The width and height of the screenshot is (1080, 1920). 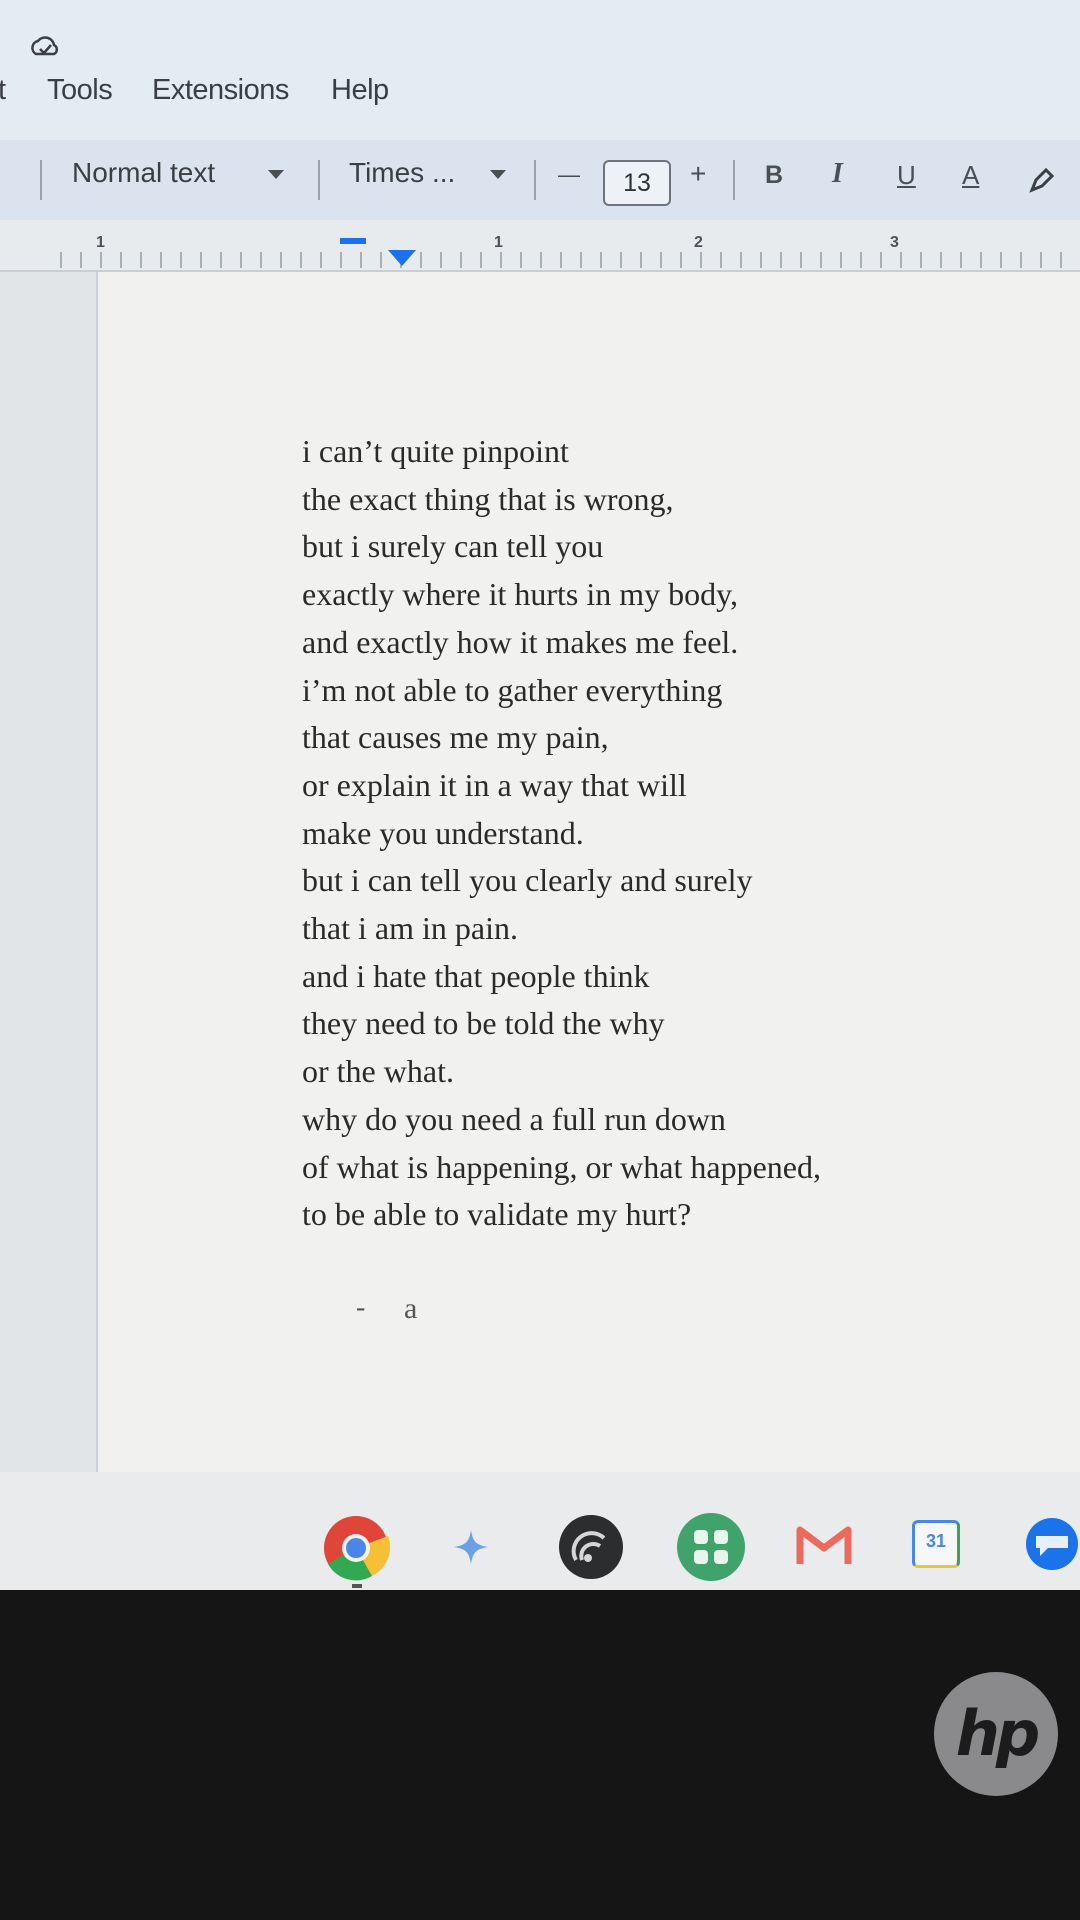 What do you see at coordinates (1041, 181) in the screenshot?
I see `highlight-pen-icon` at bounding box center [1041, 181].